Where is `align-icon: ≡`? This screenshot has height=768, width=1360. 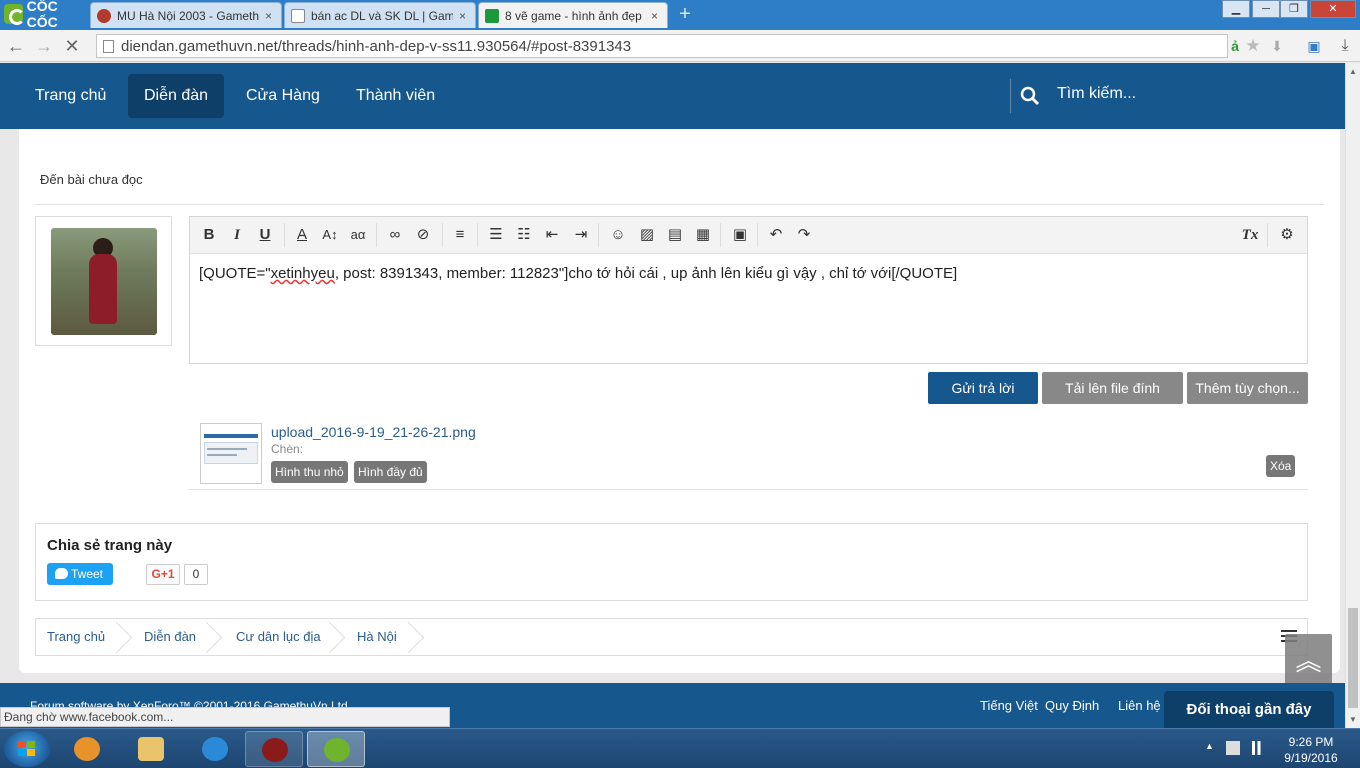 align-icon: ≡ is located at coordinates (460, 235).